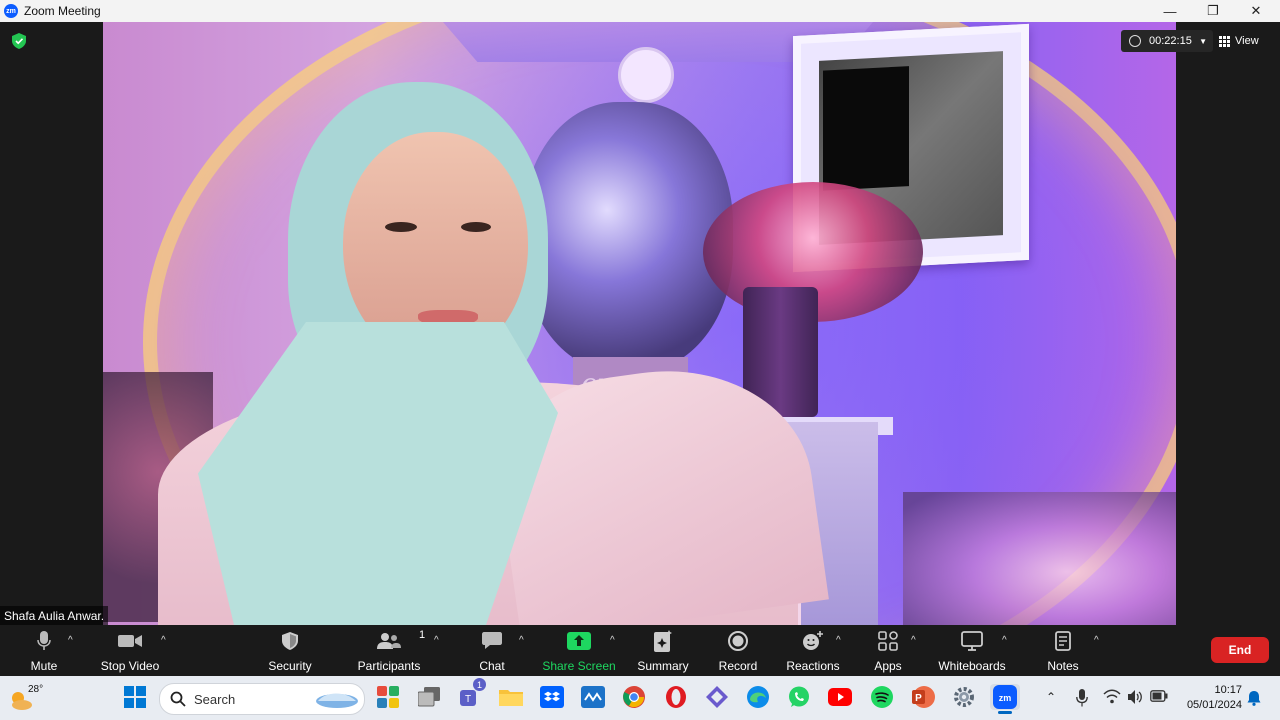 The image size is (1280, 720). I want to click on windows-logo-icon, so click(135, 697).